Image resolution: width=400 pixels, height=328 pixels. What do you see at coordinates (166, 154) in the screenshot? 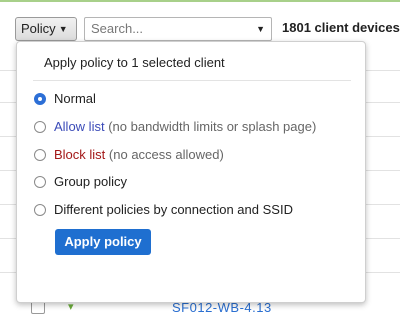
I see `option-note: (no access allowed)` at bounding box center [166, 154].